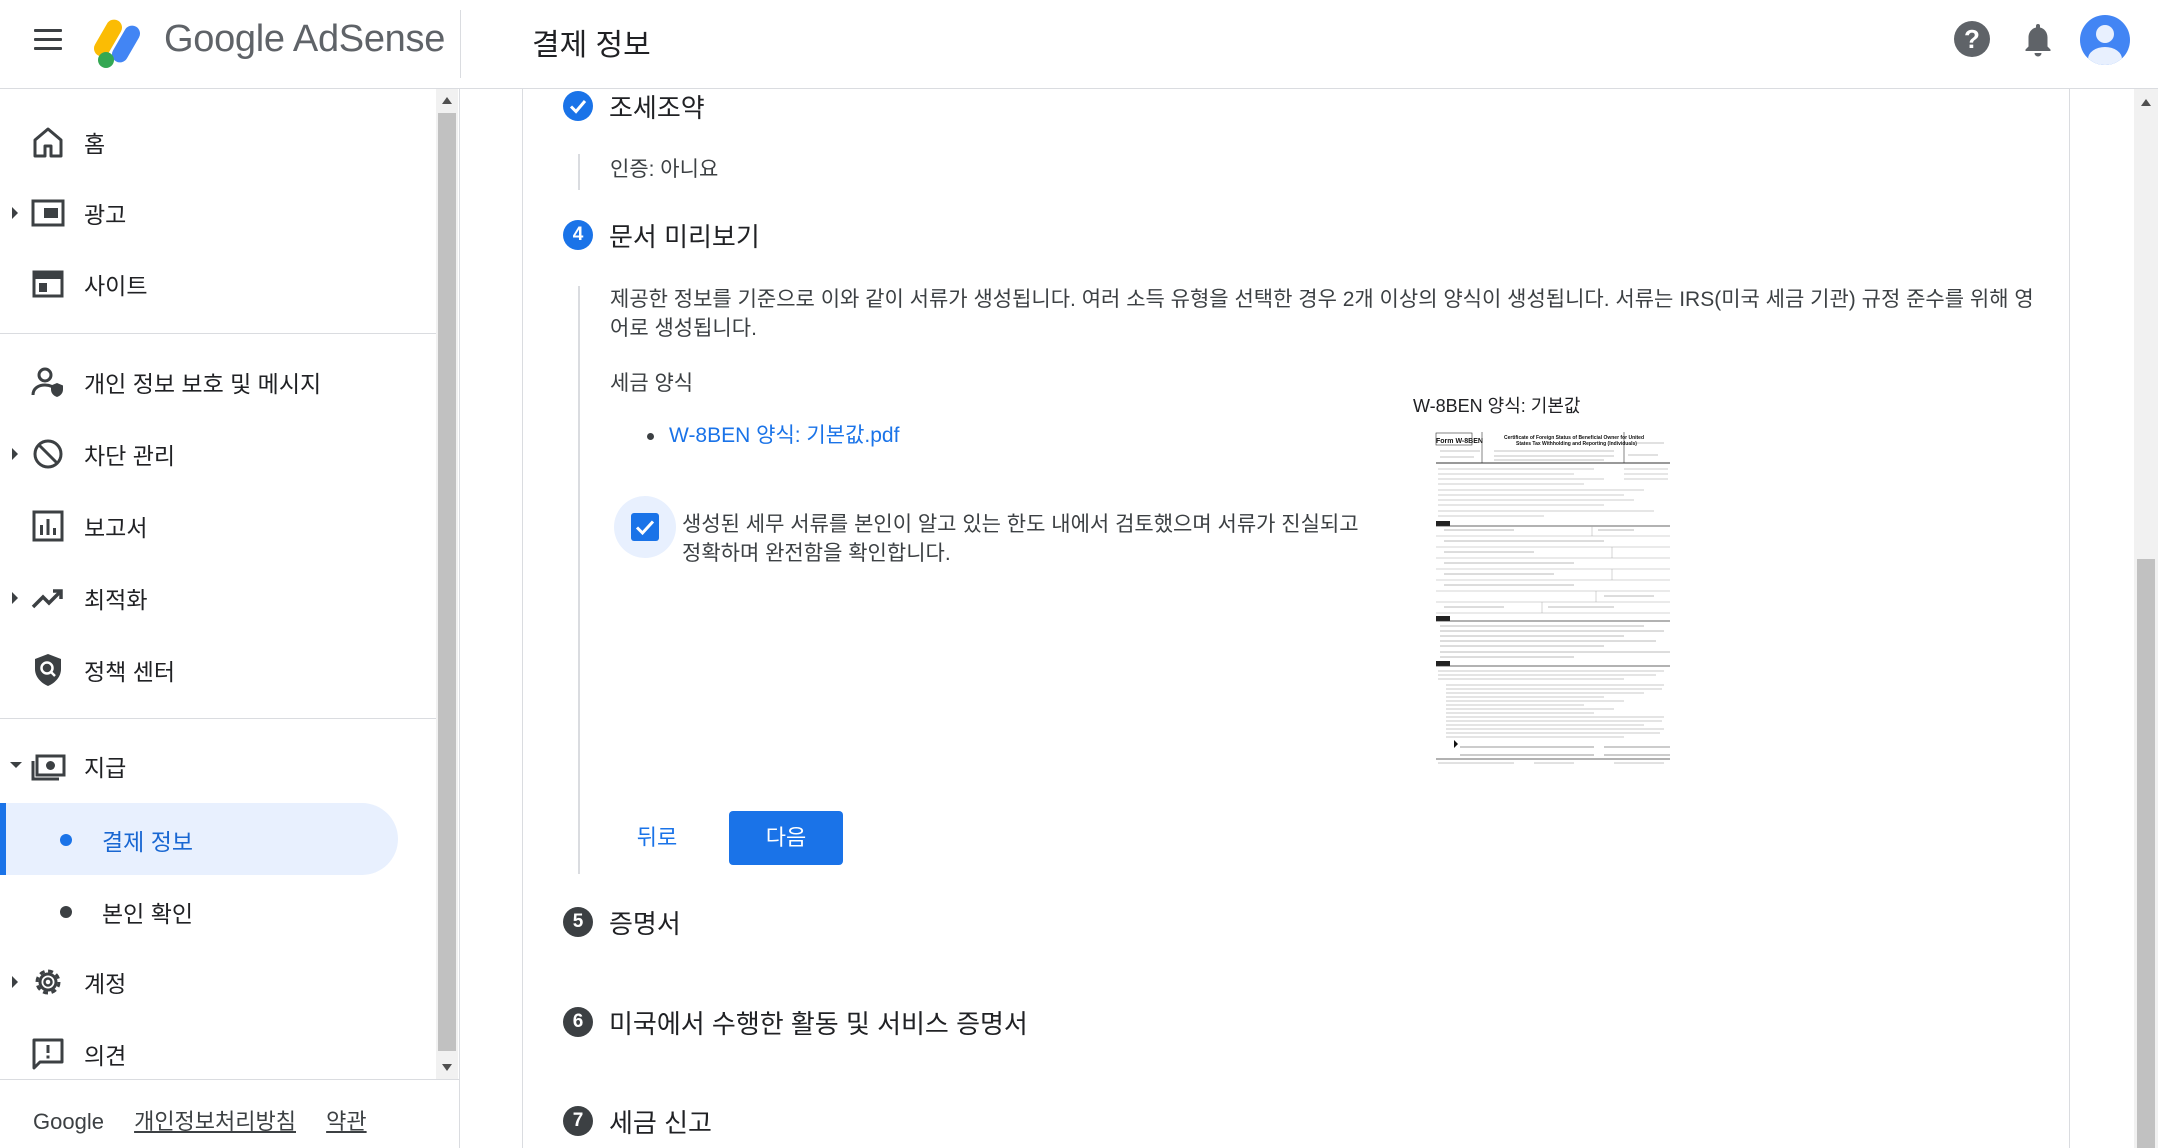 This screenshot has width=2158, height=1148. What do you see at coordinates (578, 106) in the screenshot?
I see `check-circle-icon` at bounding box center [578, 106].